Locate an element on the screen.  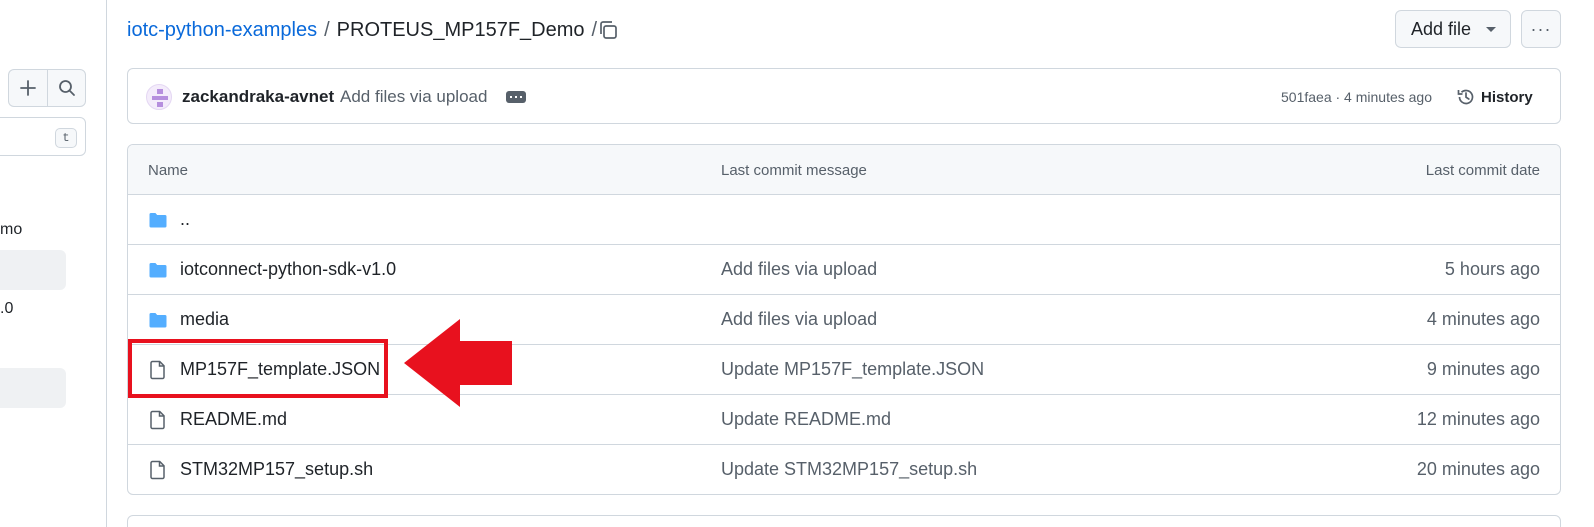
copy-path-button is located at coordinates (608, 30).